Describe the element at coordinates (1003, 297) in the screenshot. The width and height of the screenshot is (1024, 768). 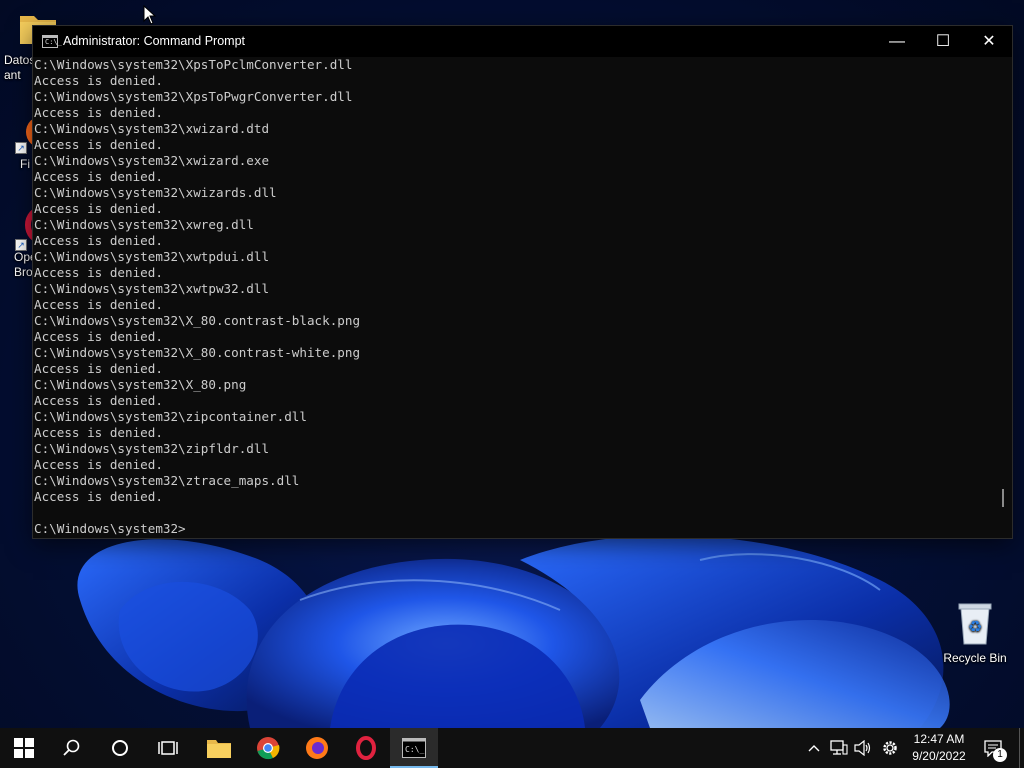
I see `vertical-scrollbar` at that location.